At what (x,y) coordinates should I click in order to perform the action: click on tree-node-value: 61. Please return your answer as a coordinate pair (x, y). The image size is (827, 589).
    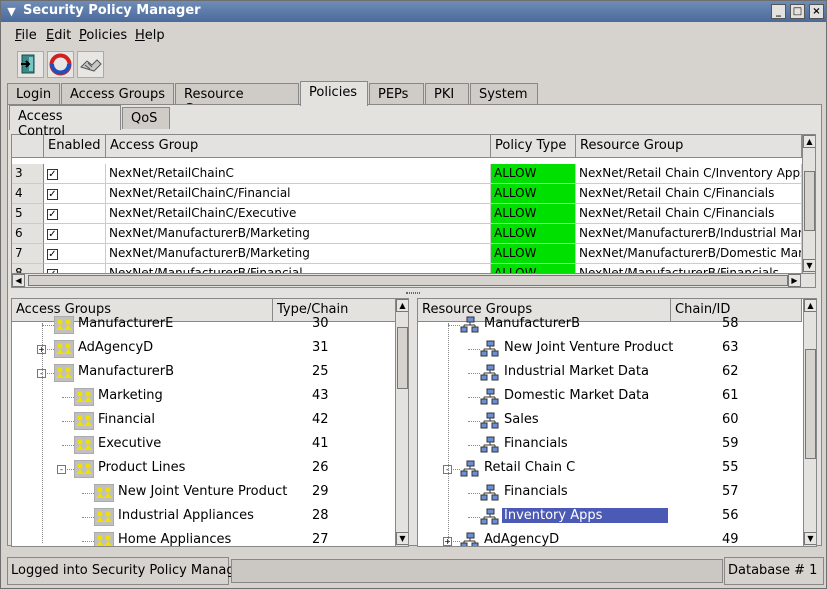
    Looking at the image, I should click on (730, 395).